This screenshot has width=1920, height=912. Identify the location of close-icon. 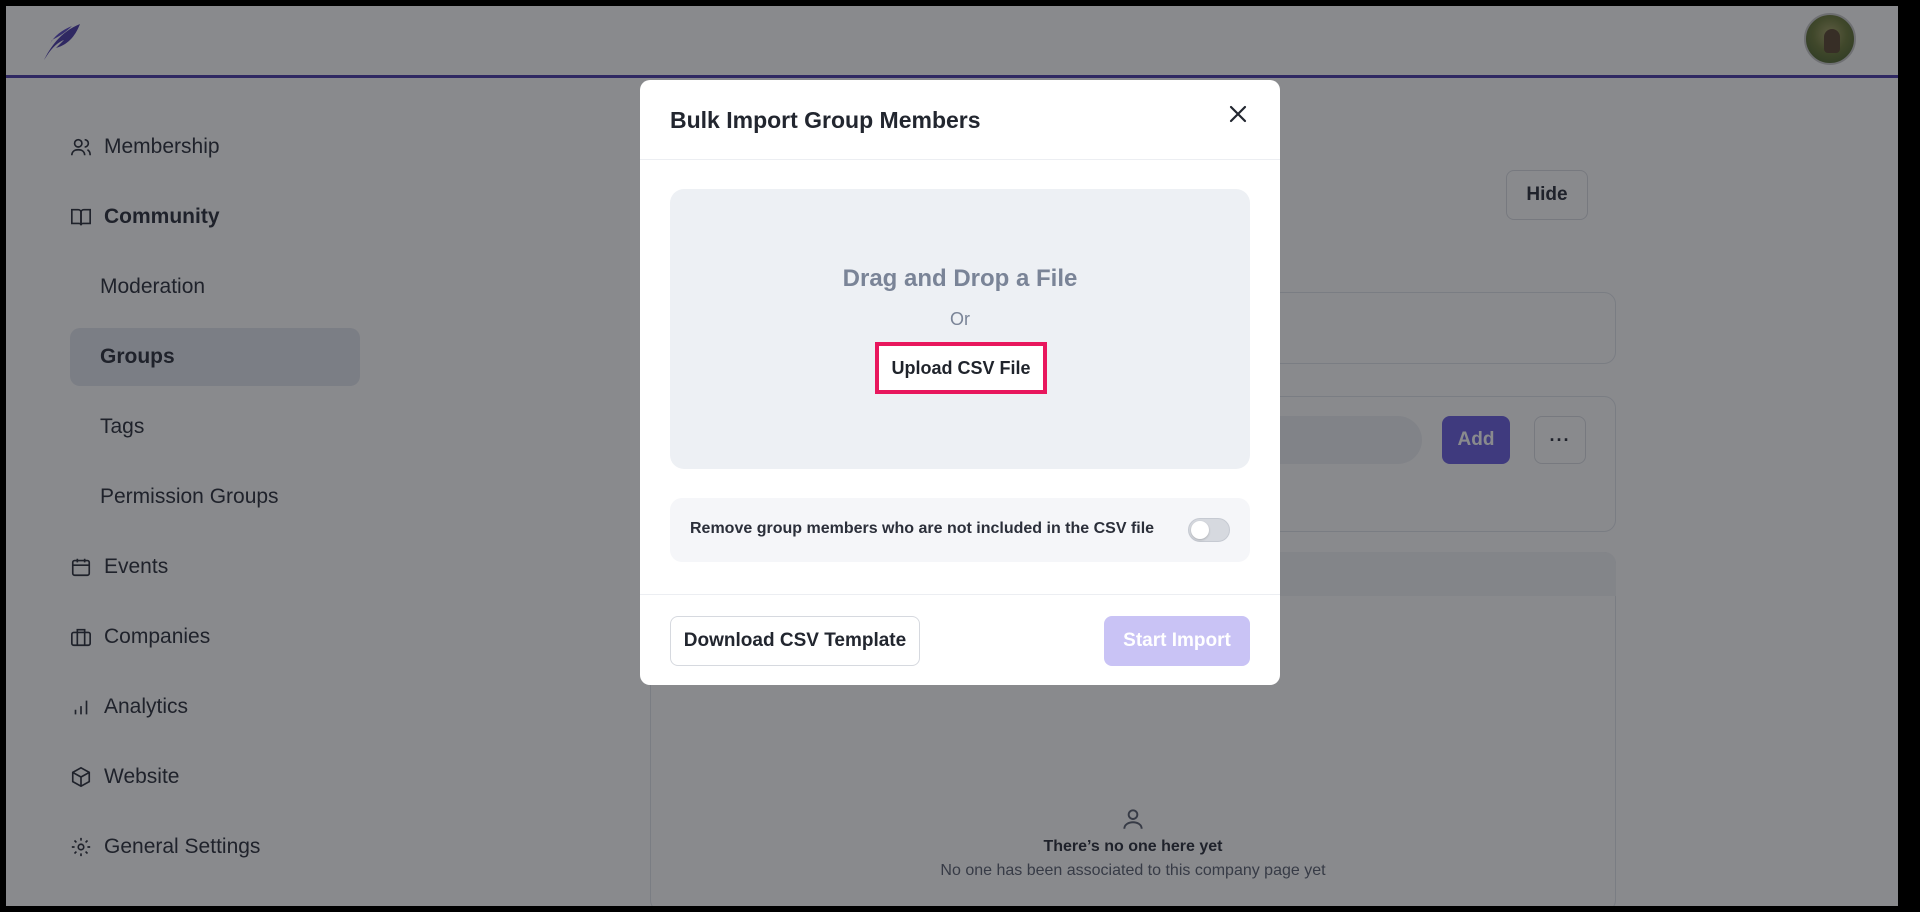
(1238, 116).